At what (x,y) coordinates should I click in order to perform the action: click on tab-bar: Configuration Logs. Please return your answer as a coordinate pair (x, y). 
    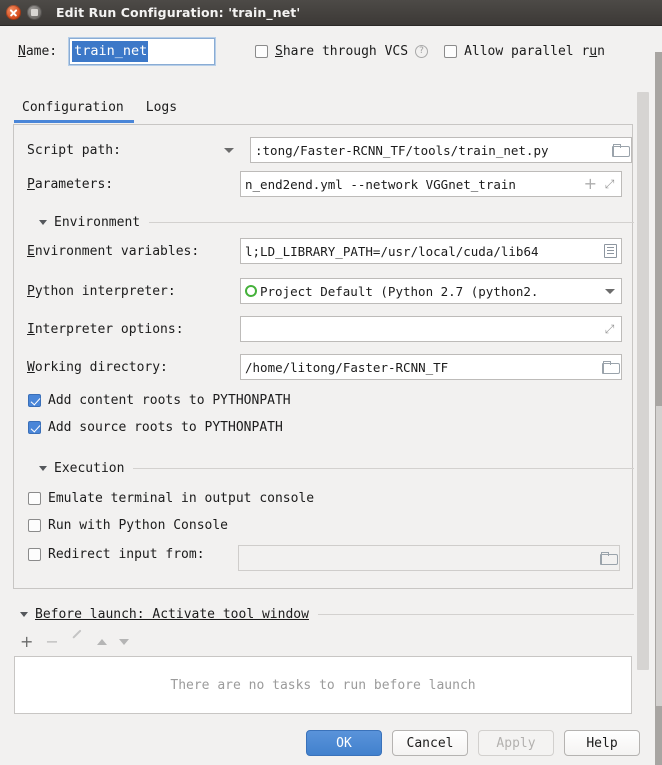
    Looking at the image, I should click on (331, 111).